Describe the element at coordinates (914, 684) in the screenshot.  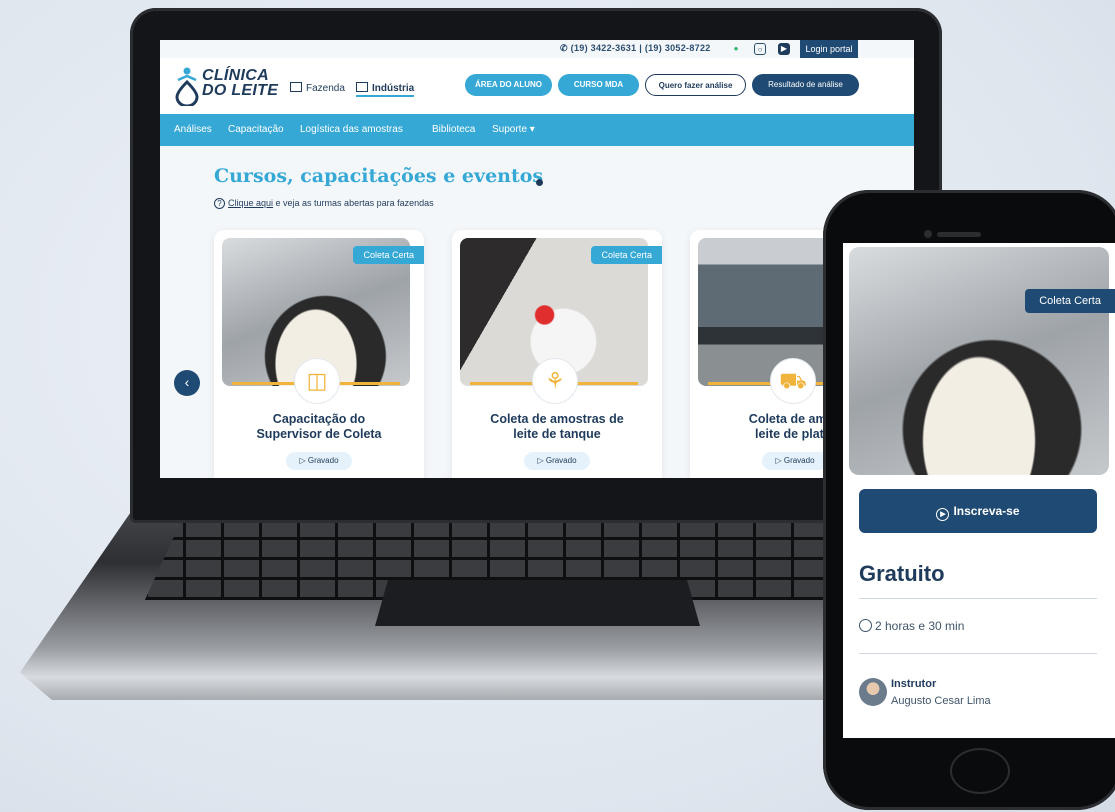
I see `instructor-label: Instrutor` at that location.